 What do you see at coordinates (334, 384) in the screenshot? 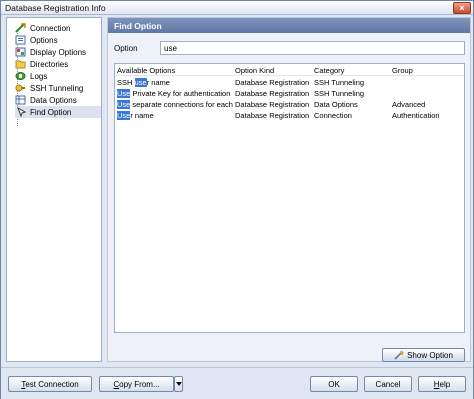
I see `ok-button: OK` at bounding box center [334, 384].